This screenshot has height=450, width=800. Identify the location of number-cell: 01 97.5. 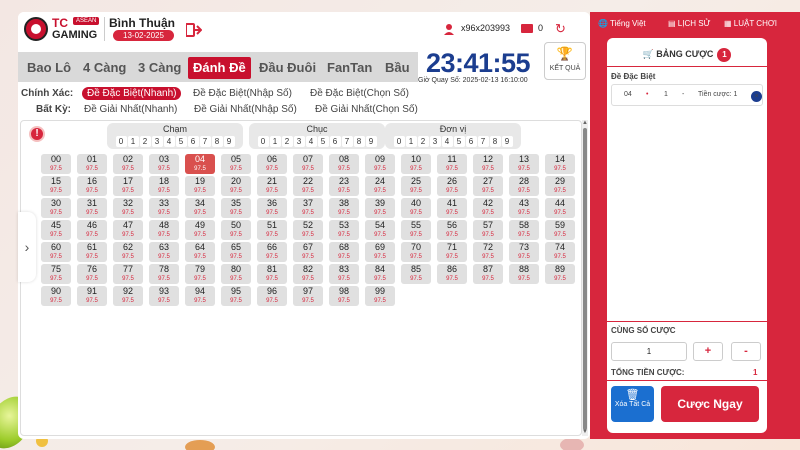
(92, 164).